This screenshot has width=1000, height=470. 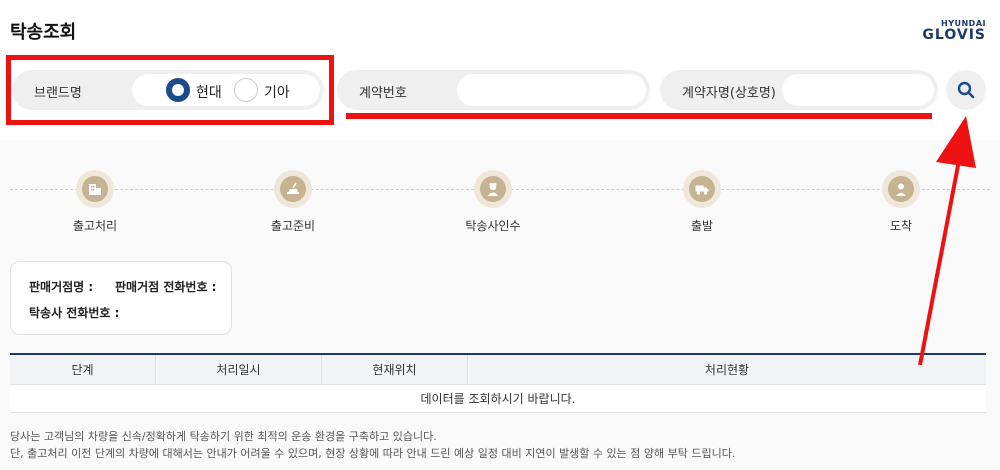 What do you see at coordinates (901, 189) in the screenshot?
I see `person-icon` at bounding box center [901, 189].